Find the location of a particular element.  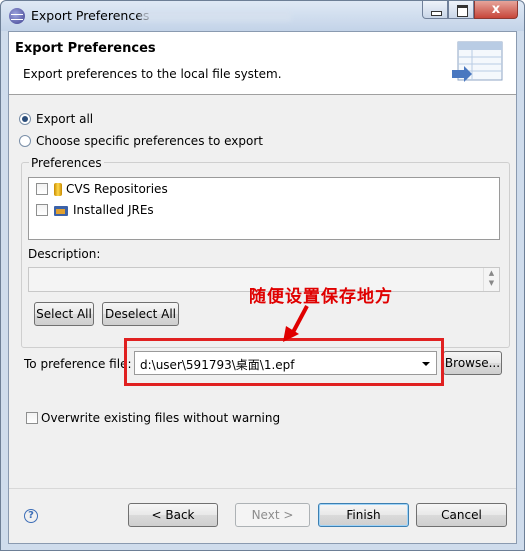

annotation-highlight-box is located at coordinates (284, 362).